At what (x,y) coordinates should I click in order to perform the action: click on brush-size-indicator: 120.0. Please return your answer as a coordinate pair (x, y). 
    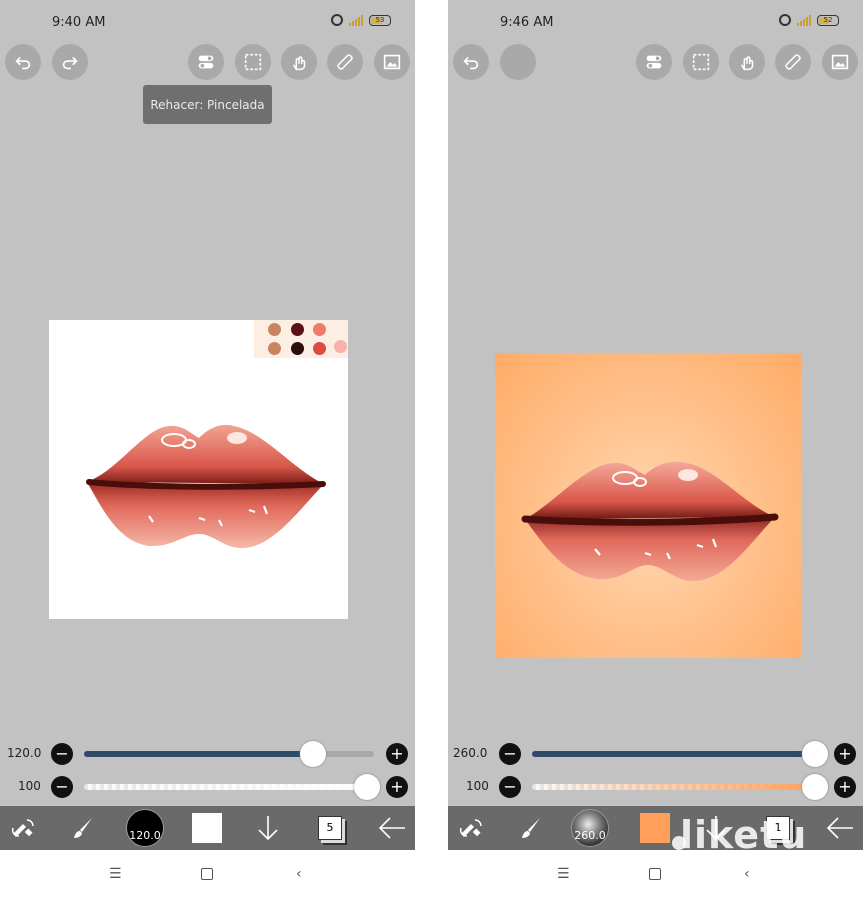
    Looking at the image, I should click on (145, 828).